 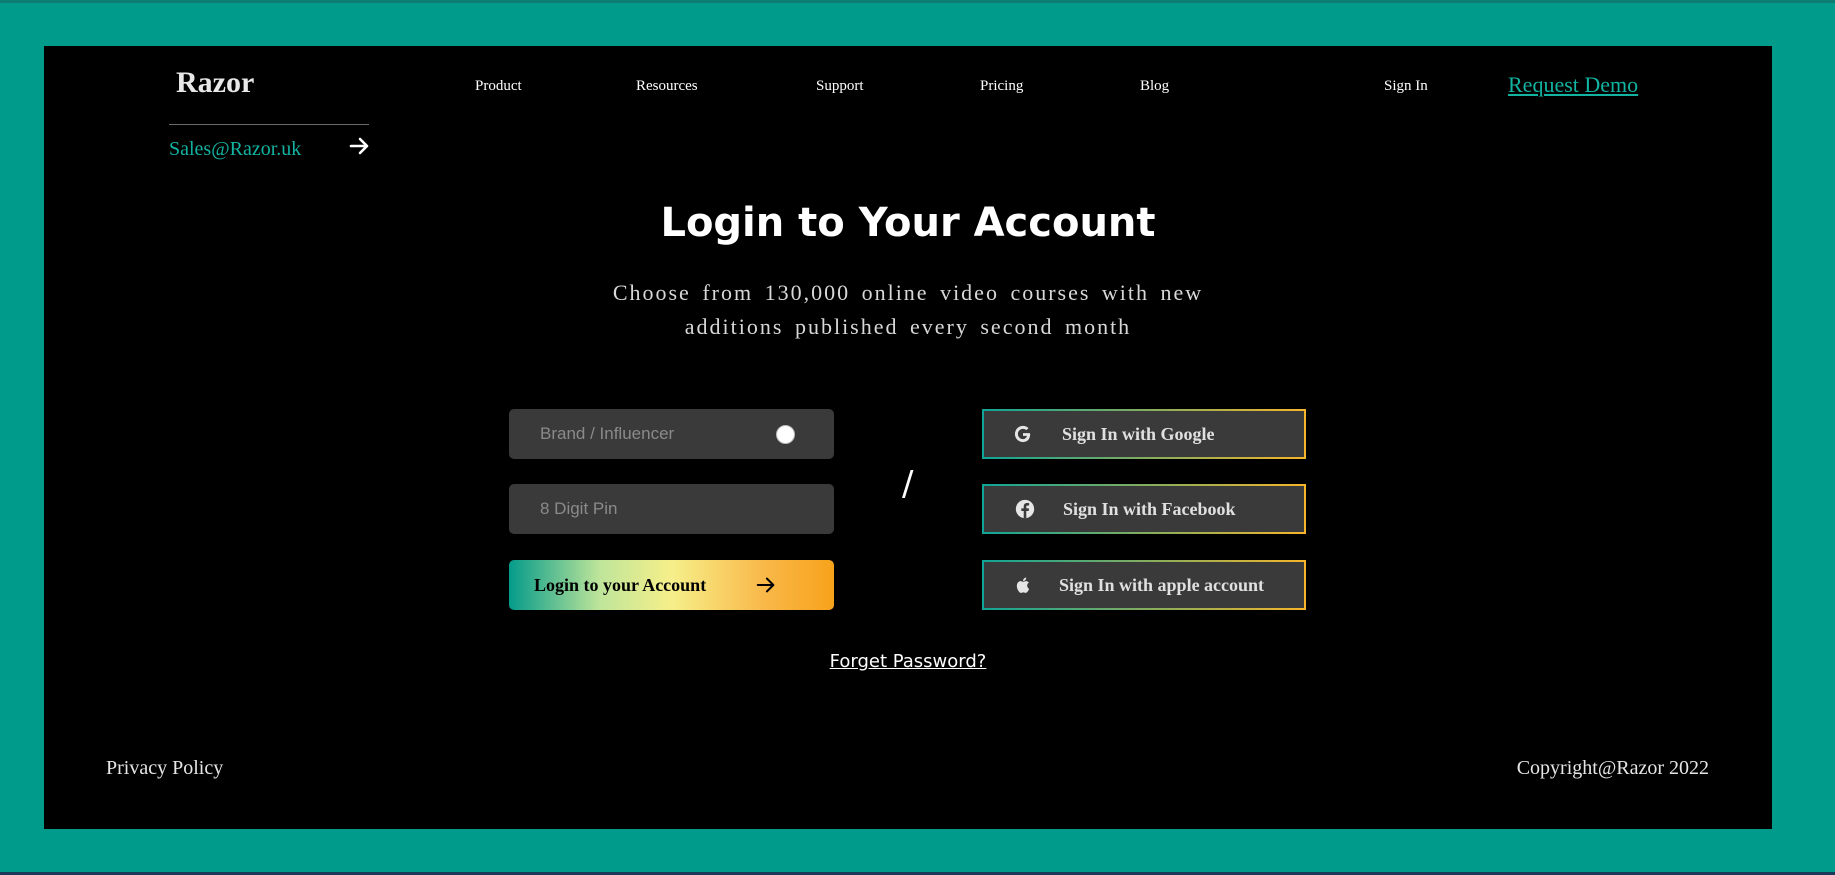 I want to click on request-demo-link: Request Demo, so click(x=1573, y=85).